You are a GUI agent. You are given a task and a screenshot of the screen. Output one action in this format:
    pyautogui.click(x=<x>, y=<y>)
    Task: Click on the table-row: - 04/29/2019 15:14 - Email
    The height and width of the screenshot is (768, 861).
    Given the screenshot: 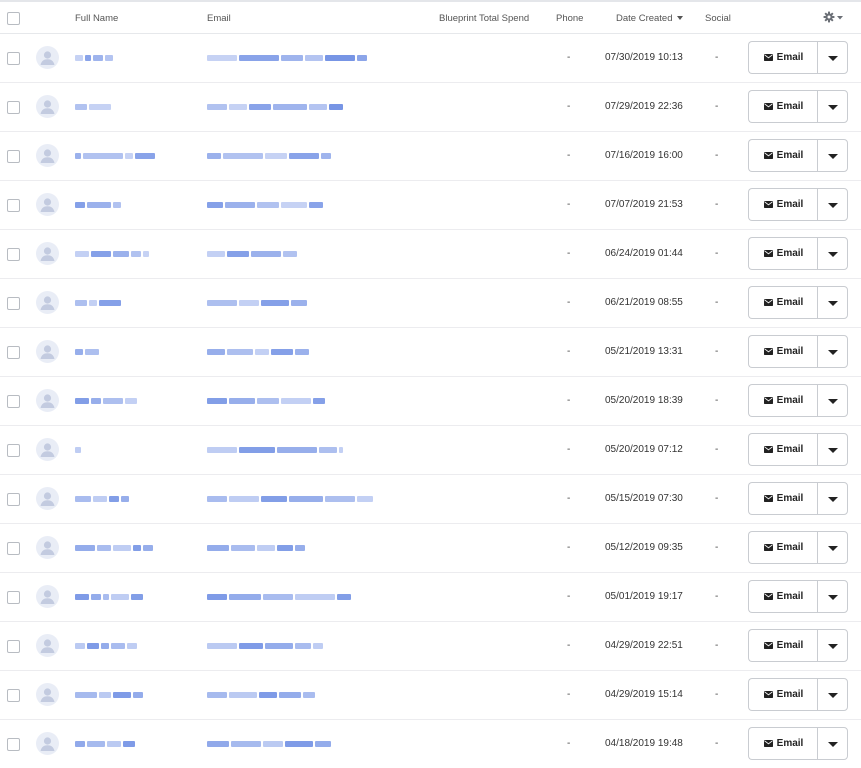 What is the action you would take?
    pyautogui.click(x=430, y=695)
    